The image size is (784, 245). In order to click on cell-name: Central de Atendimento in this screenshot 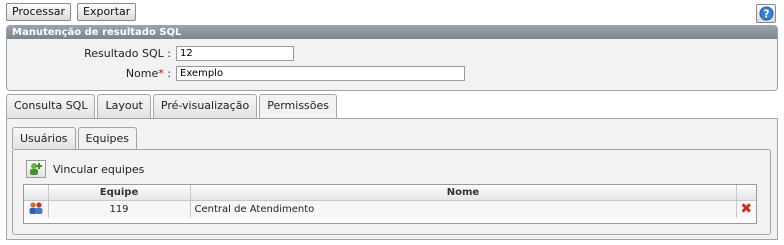, I will do `click(463, 209)`.